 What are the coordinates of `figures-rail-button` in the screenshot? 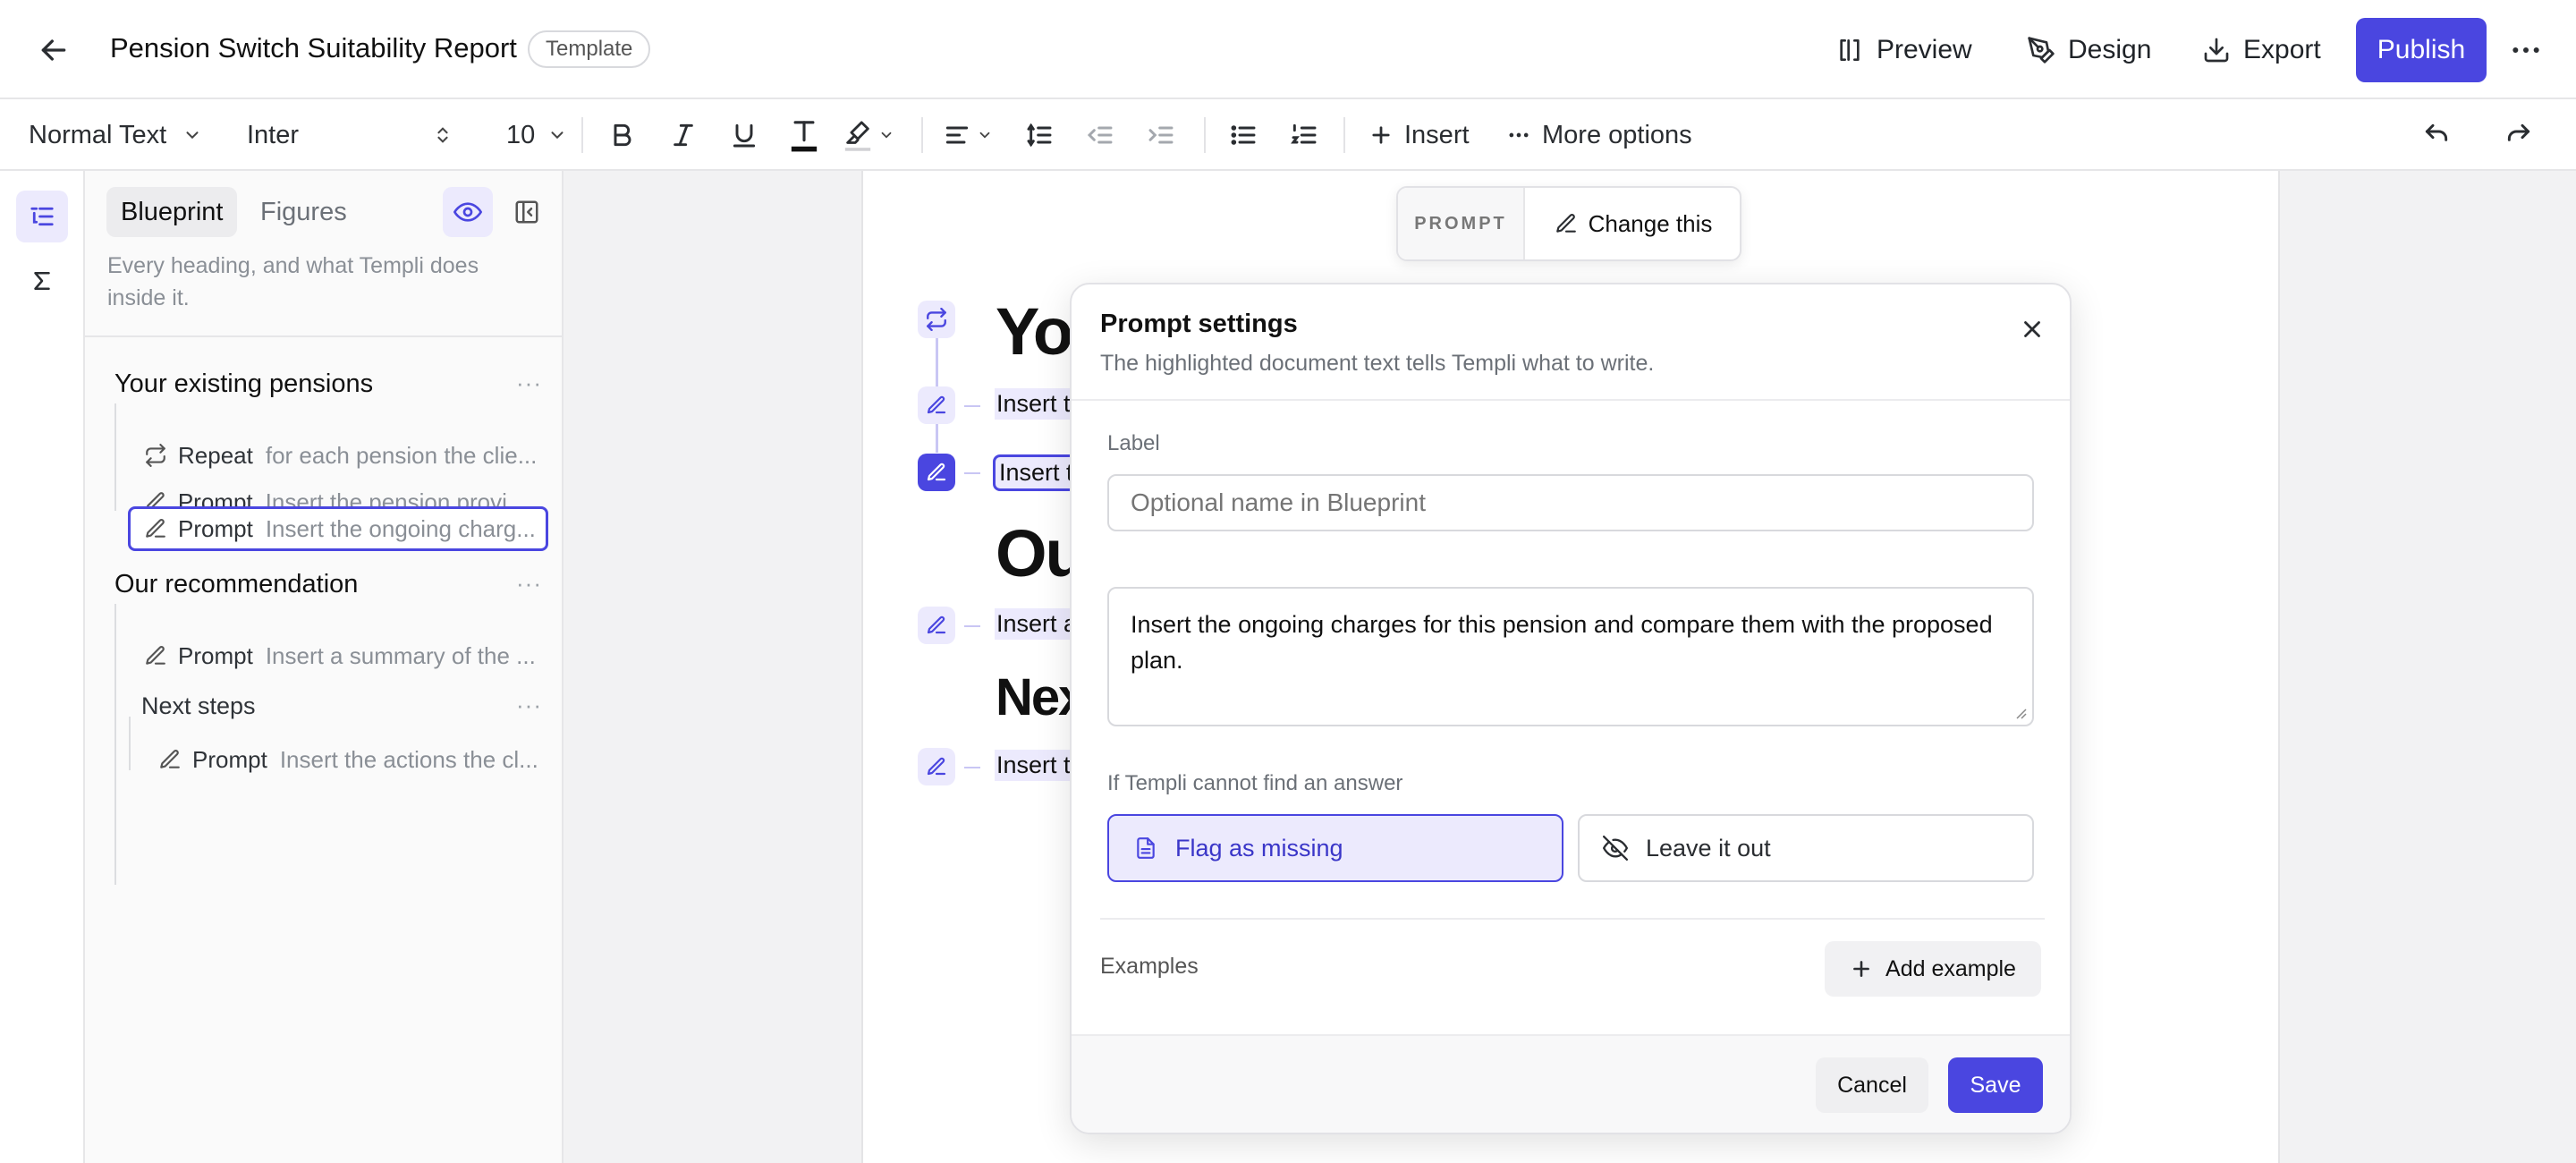 It's located at (42, 281).